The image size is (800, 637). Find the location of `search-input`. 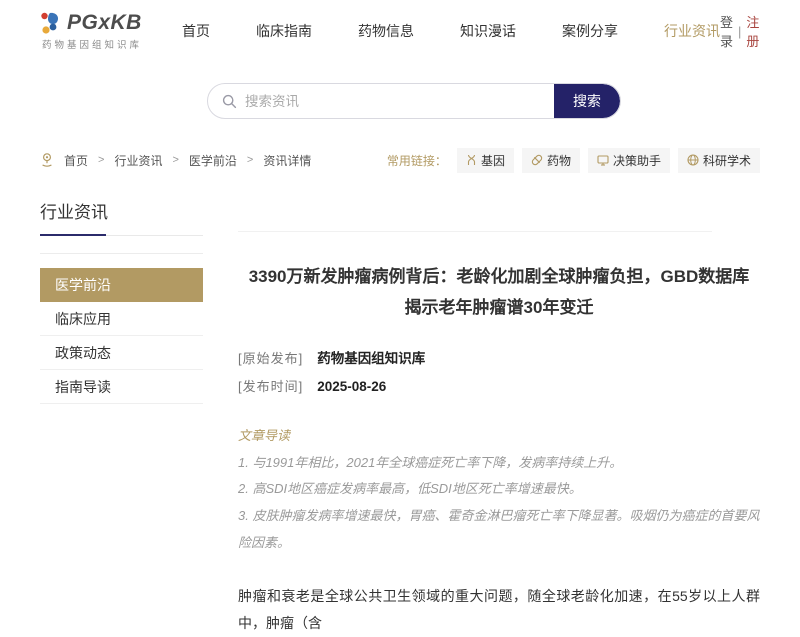

search-input is located at coordinates (399, 101).